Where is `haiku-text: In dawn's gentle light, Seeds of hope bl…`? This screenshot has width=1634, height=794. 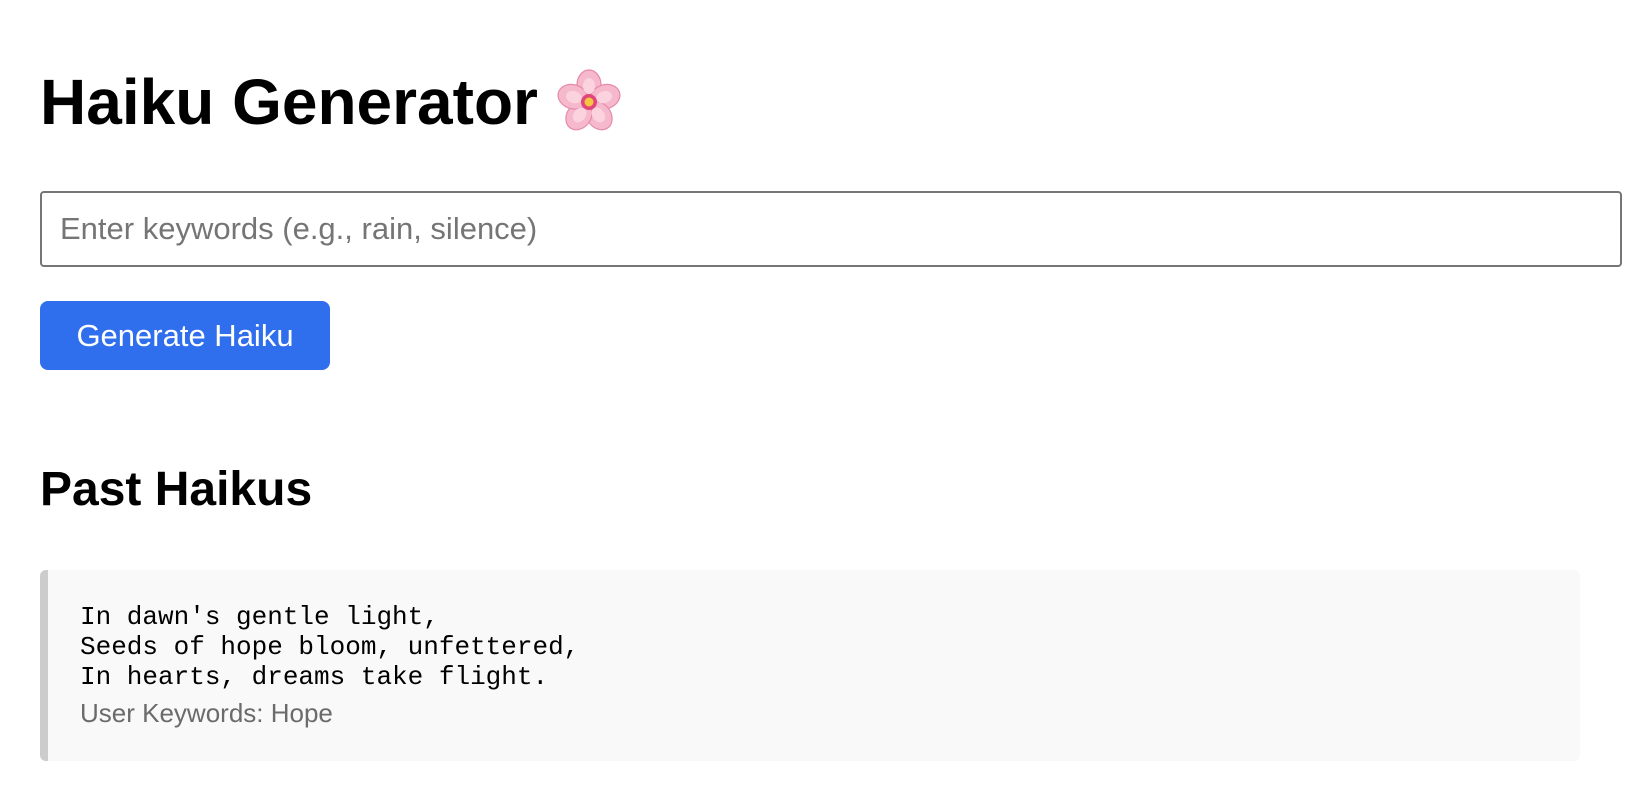 haiku-text: In dawn's gentle light, Seeds of hope bl… is located at coordinates (330, 647).